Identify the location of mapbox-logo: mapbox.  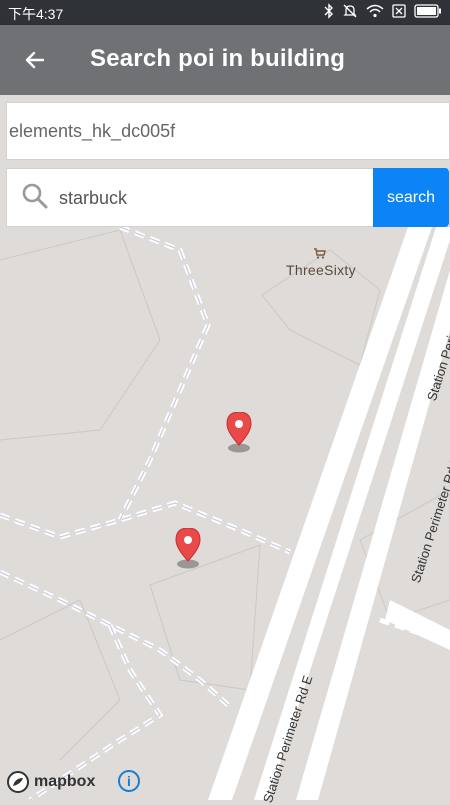
(50, 782).